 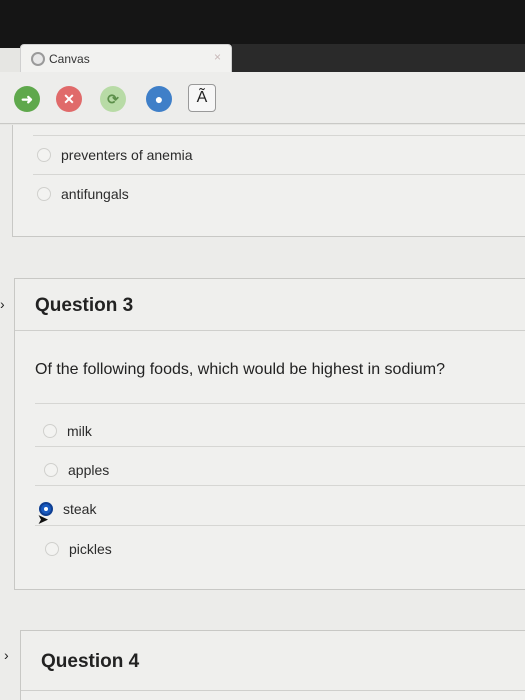 What do you see at coordinates (270, 305) in the screenshot?
I see `question-header: Question 3` at bounding box center [270, 305].